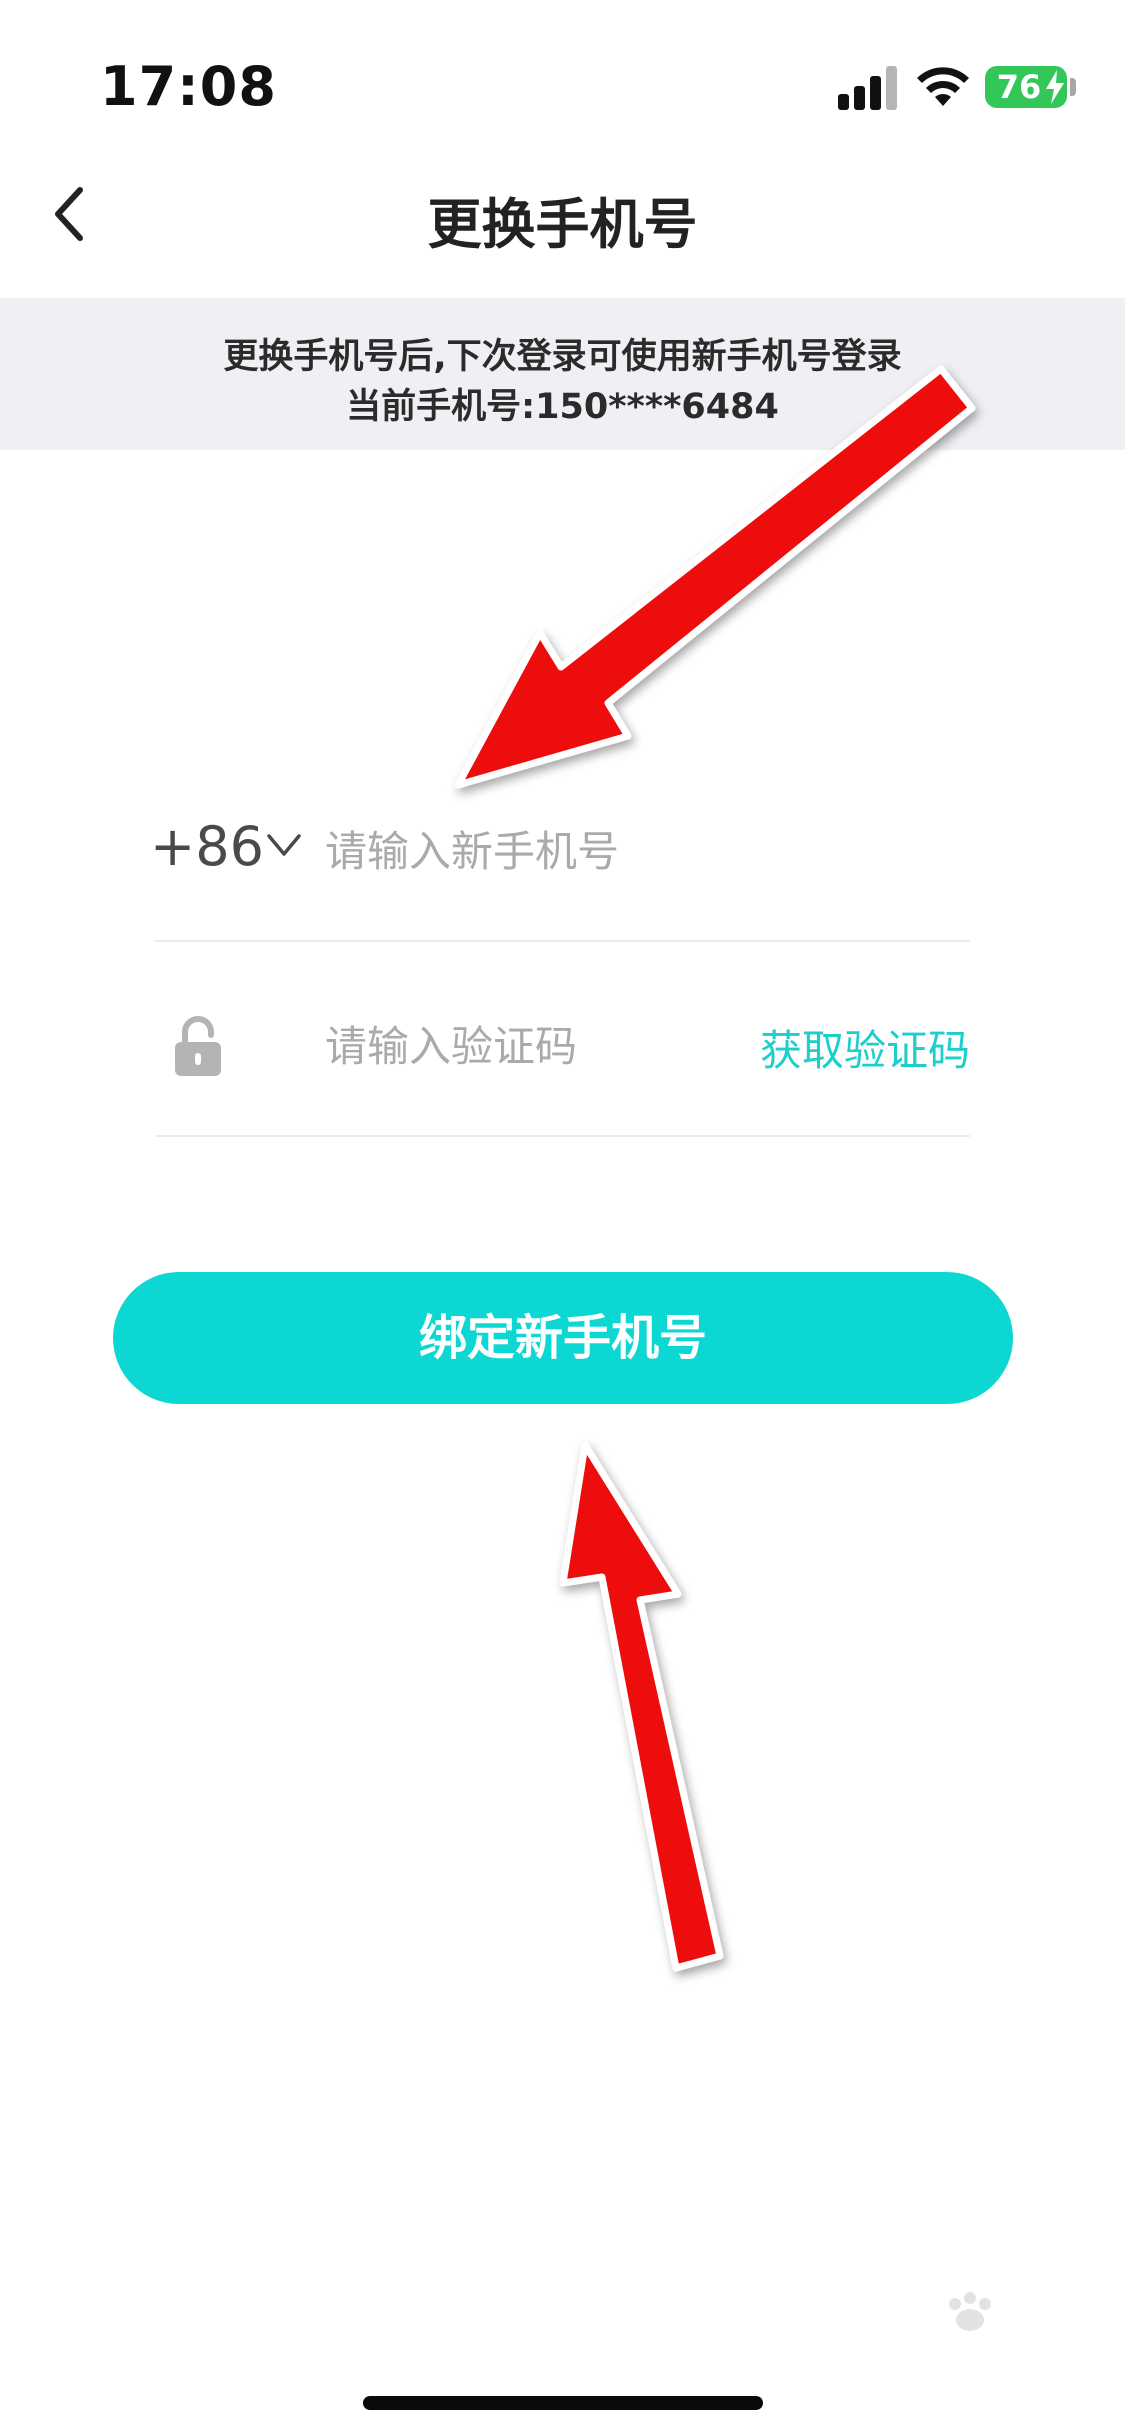 Image resolution: width=1125 pixels, height=2436 pixels. Describe the element at coordinates (188, 86) in the screenshot. I see `status-time: 17:08` at that location.